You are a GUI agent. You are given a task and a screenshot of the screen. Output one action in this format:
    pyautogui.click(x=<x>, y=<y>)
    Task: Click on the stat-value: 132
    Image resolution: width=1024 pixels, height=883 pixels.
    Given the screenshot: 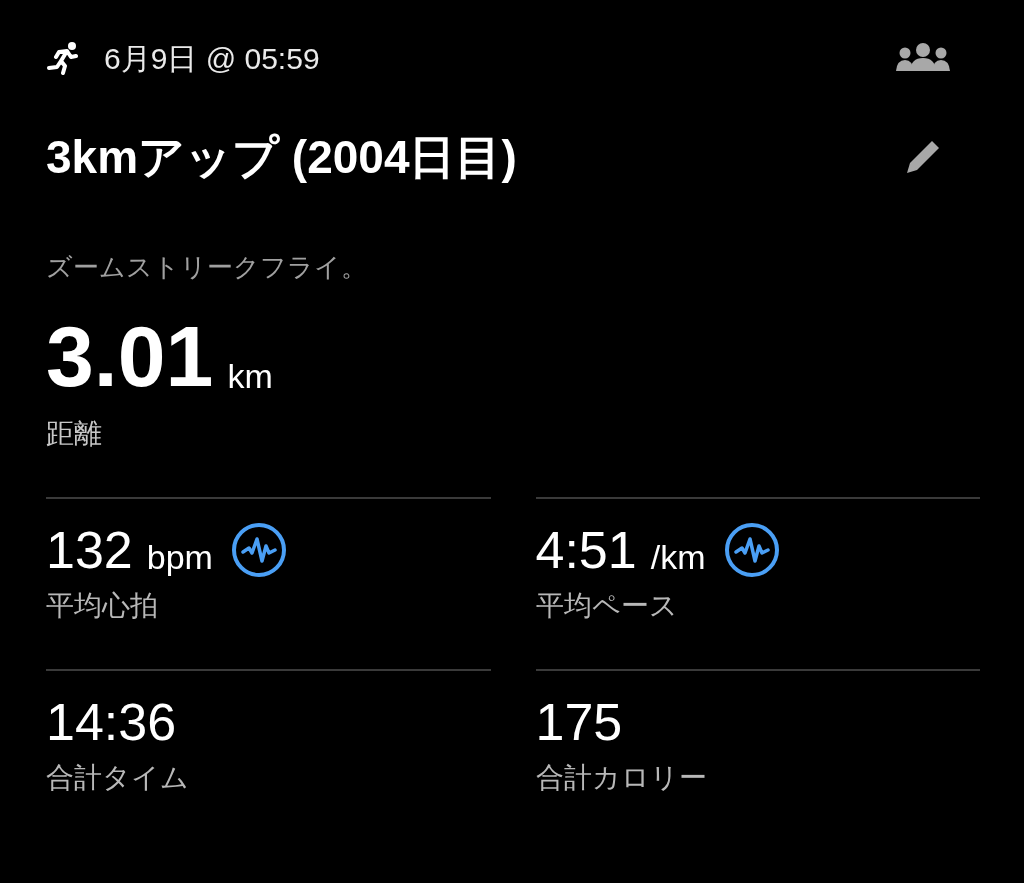 What is the action you would take?
    pyautogui.click(x=89, y=550)
    